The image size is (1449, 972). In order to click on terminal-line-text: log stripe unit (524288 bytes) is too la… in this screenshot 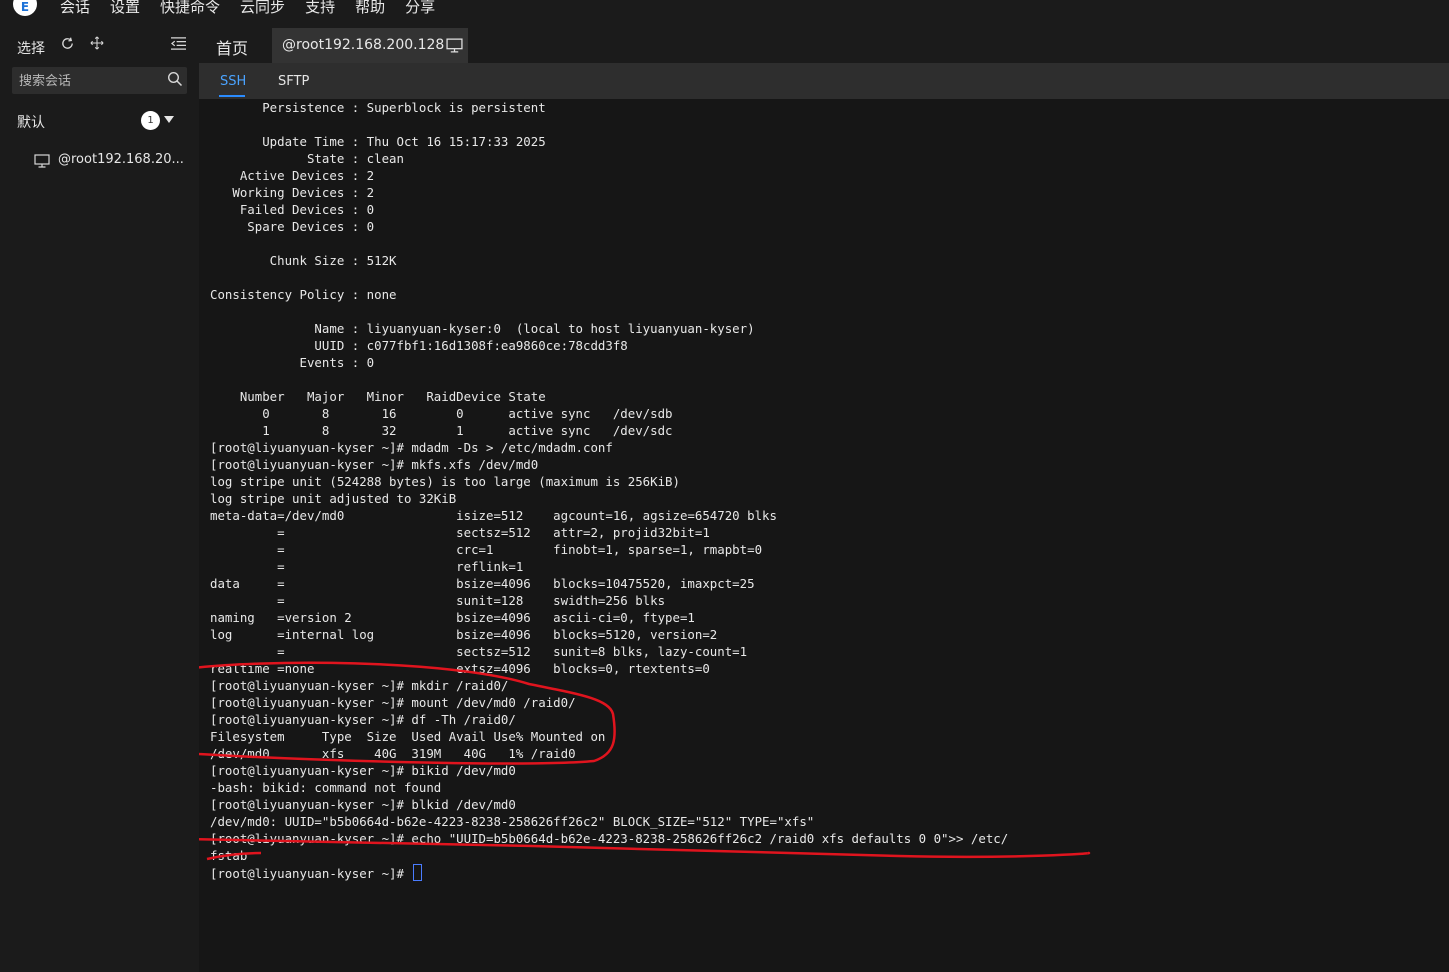, I will do `click(445, 481)`.